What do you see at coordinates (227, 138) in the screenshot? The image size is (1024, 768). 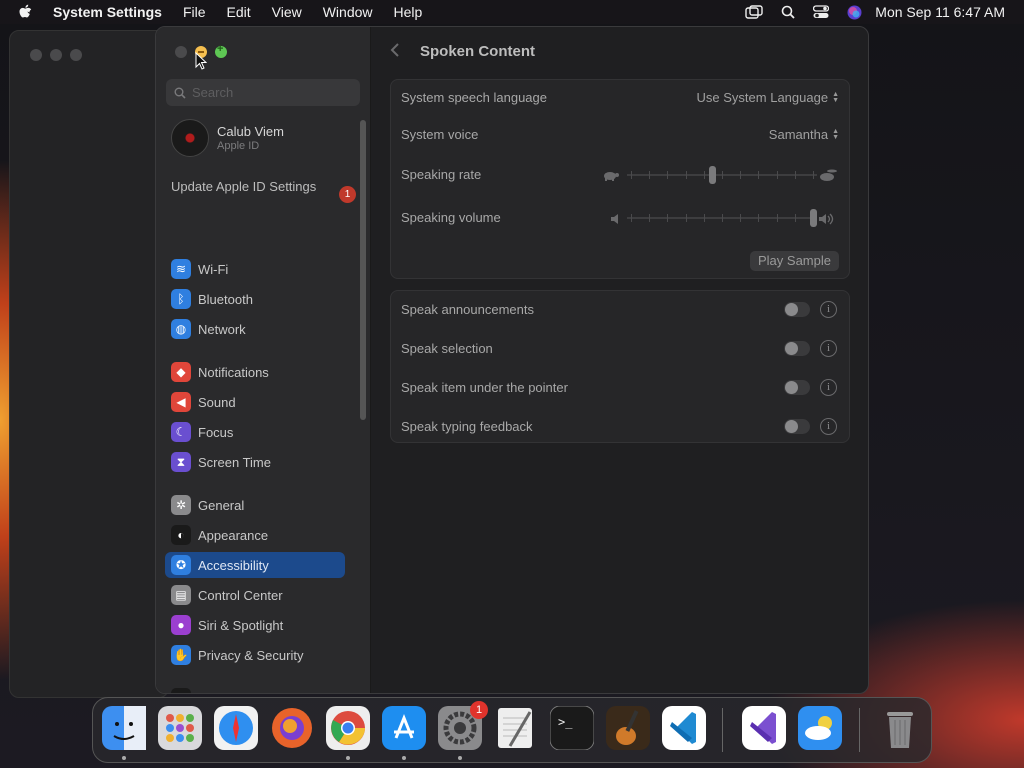 I see `apple-id-account: Calub Viem Apple ID` at bounding box center [227, 138].